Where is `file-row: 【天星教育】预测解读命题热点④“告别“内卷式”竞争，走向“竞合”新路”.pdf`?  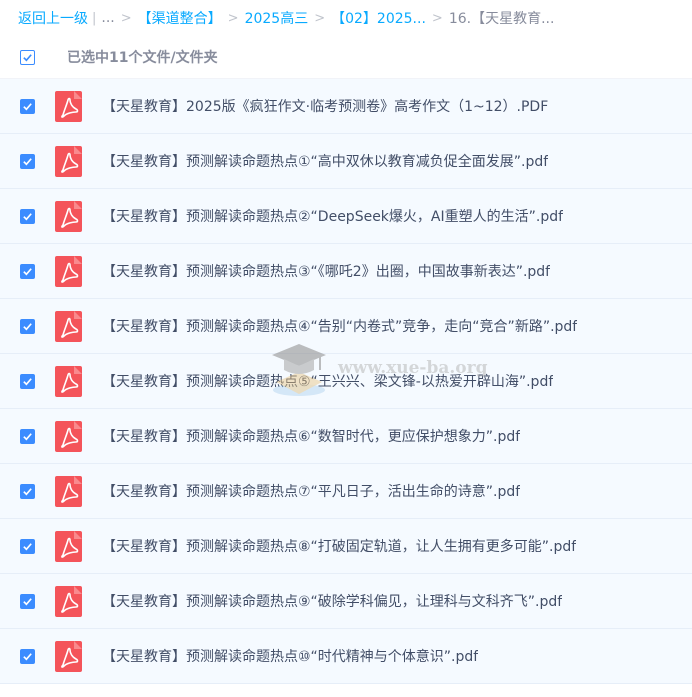 file-row: 【天星教育】预测解读命题热点④“告别“内卷式”竞争，走向“竞合”新路”.pdf is located at coordinates (346, 326).